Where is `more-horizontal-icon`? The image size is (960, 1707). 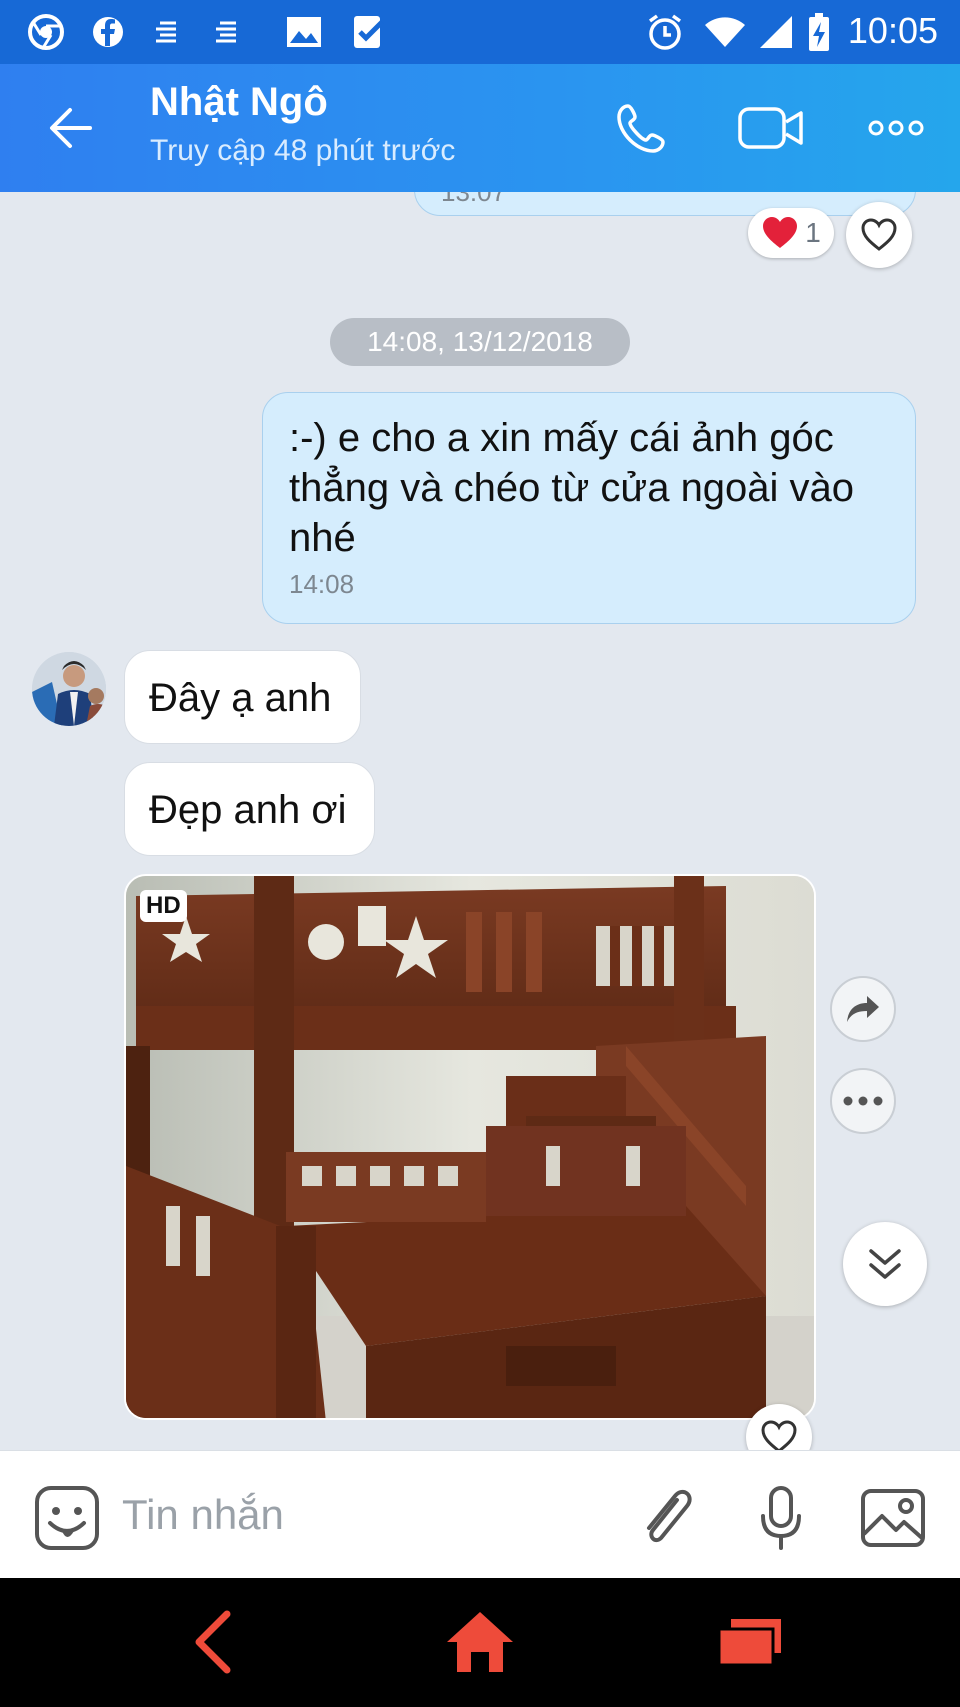 more-horizontal-icon is located at coordinates (863, 1101).